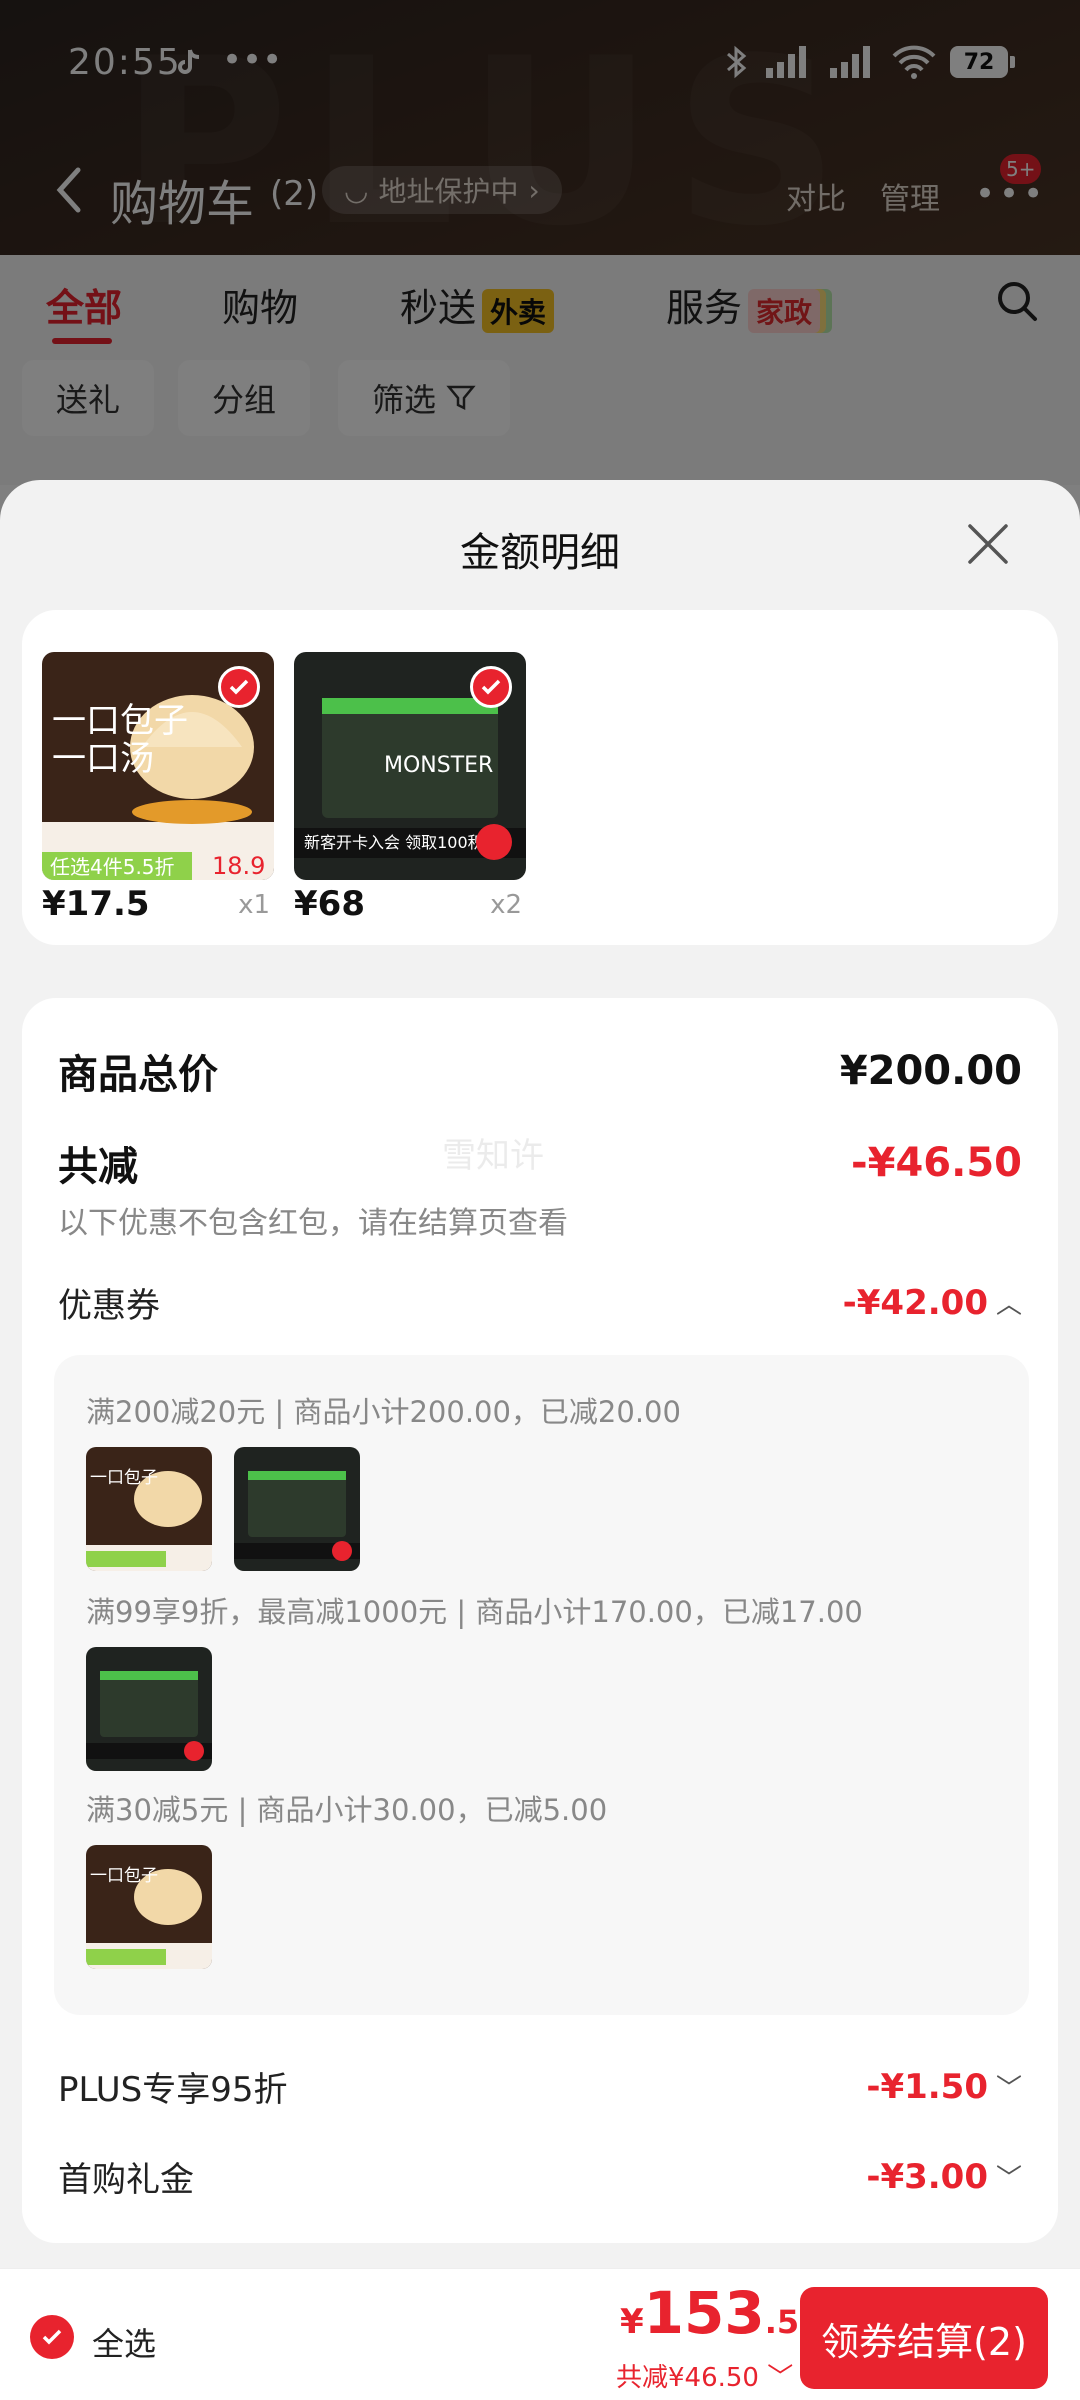  Describe the element at coordinates (474, 1612) in the screenshot. I see `coupon-line: 满99享9折，最高减1000元 | 商品小计170.00，已减17.00` at that location.